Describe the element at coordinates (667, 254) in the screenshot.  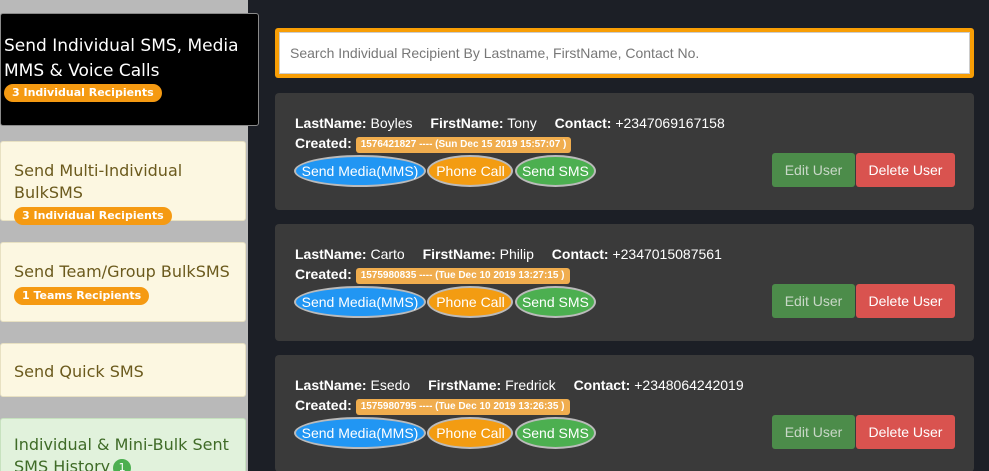
I see `contact-value: +2347015087561` at that location.